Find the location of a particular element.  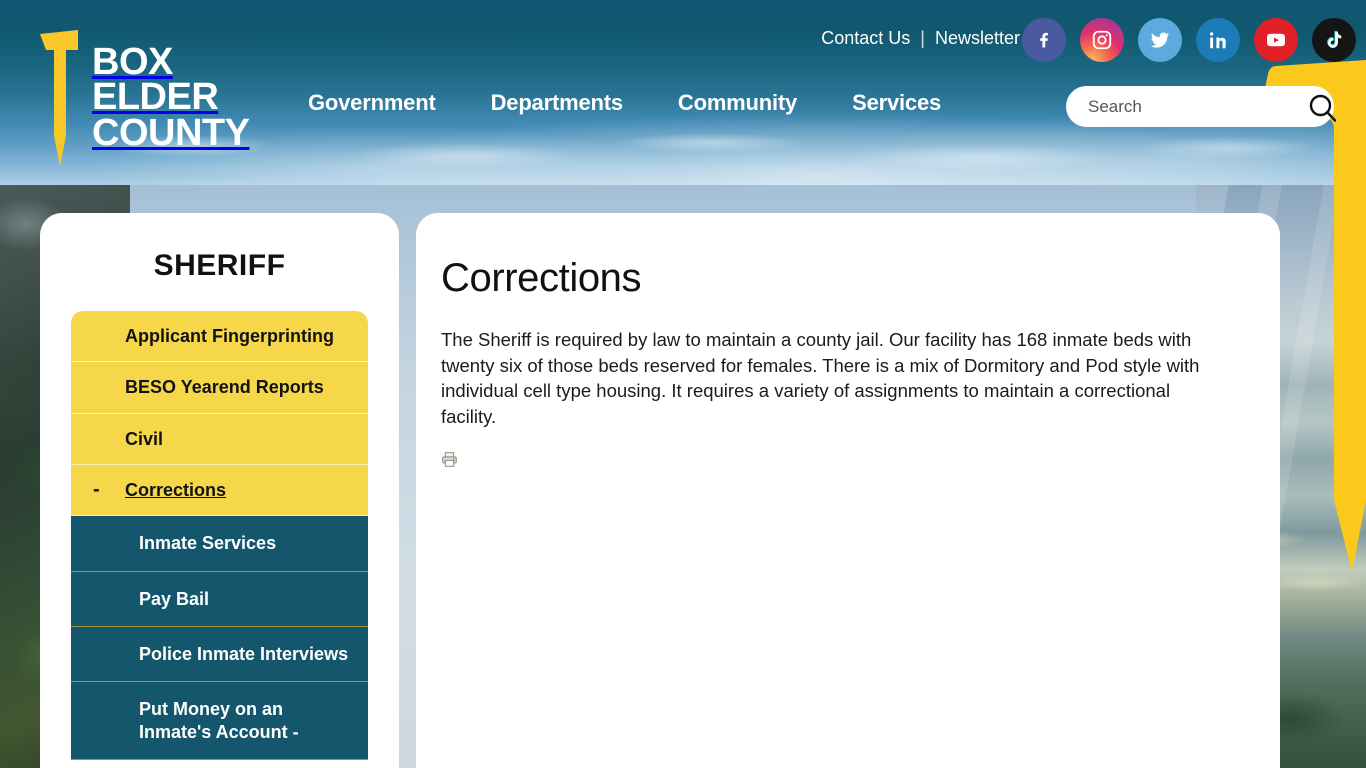

sidebar-item-label: Civil is located at coordinates (144, 438).